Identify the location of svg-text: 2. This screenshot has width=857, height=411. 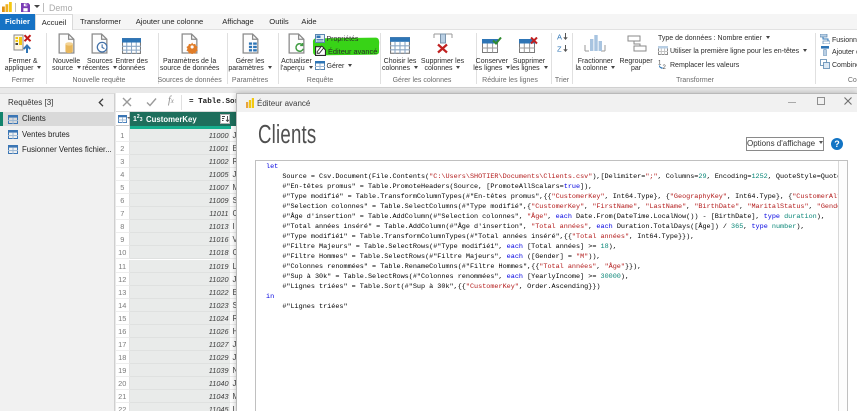
(665, 67).